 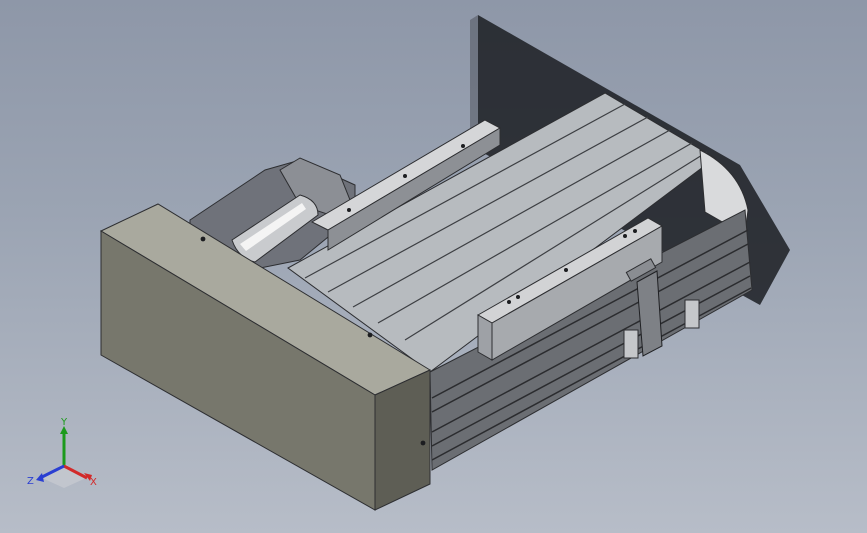 I want to click on x-axis-label: X, so click(x=93, y=482).